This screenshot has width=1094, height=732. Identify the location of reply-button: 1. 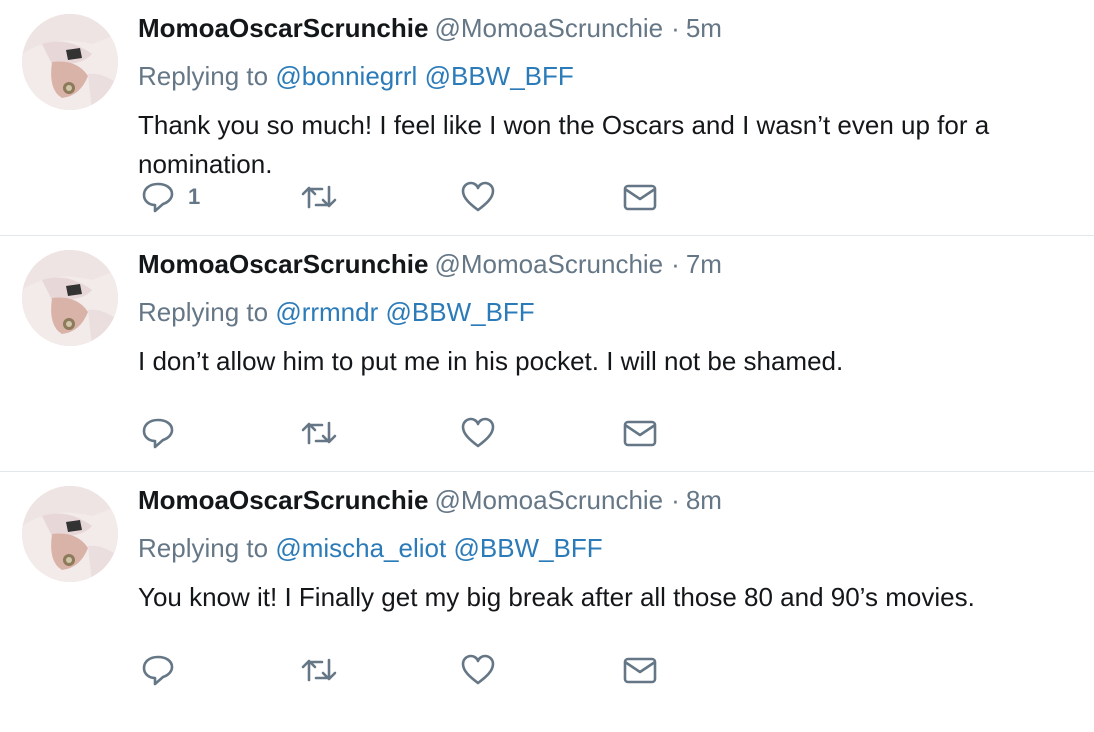
(170, 197).